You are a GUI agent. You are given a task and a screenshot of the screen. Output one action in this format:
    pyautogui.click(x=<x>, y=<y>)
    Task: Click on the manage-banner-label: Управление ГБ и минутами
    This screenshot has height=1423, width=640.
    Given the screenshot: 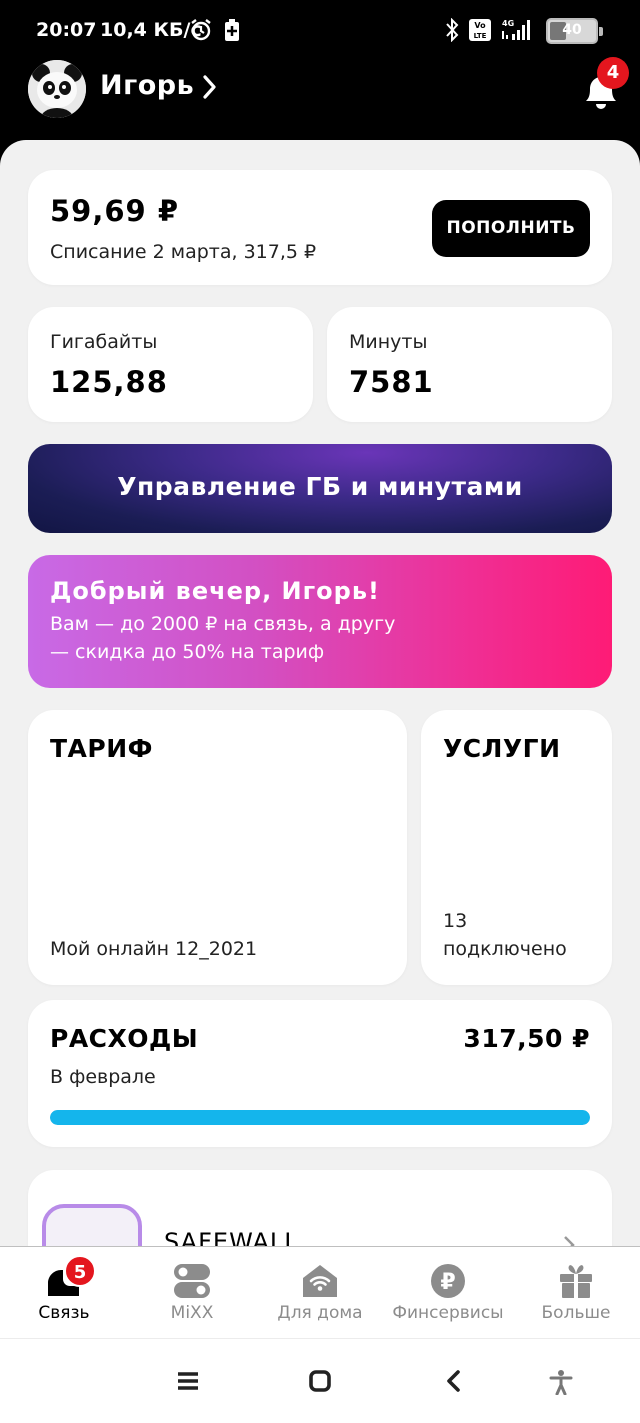 What is the action you would take?
    pyautogui.click(x=320, y=486)
    